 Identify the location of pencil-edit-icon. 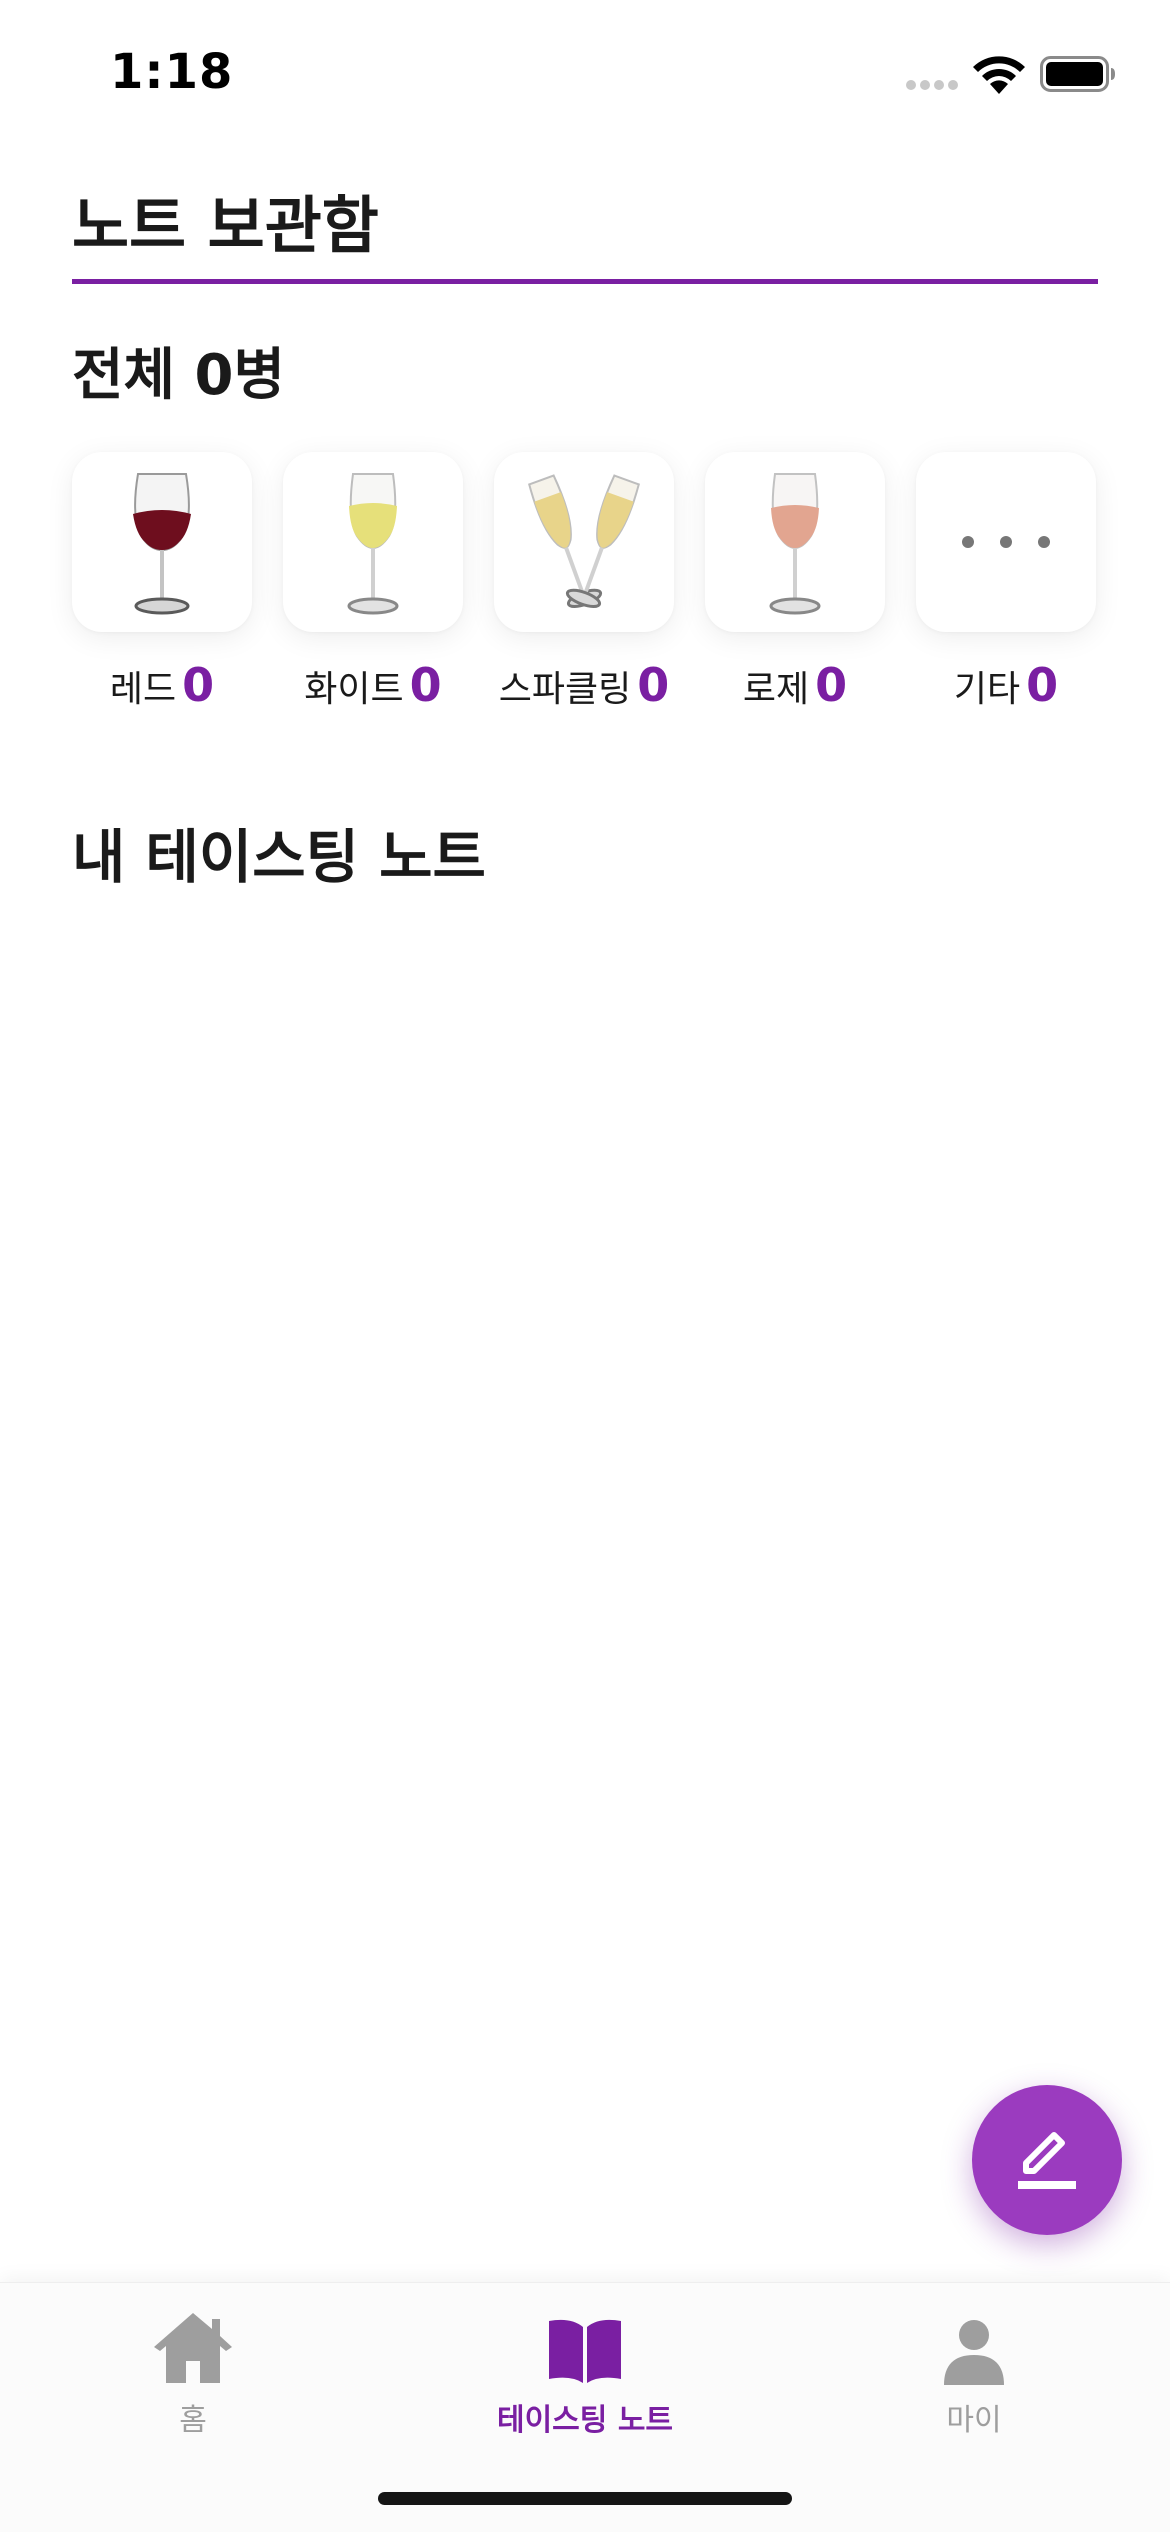
(1047, 2160).